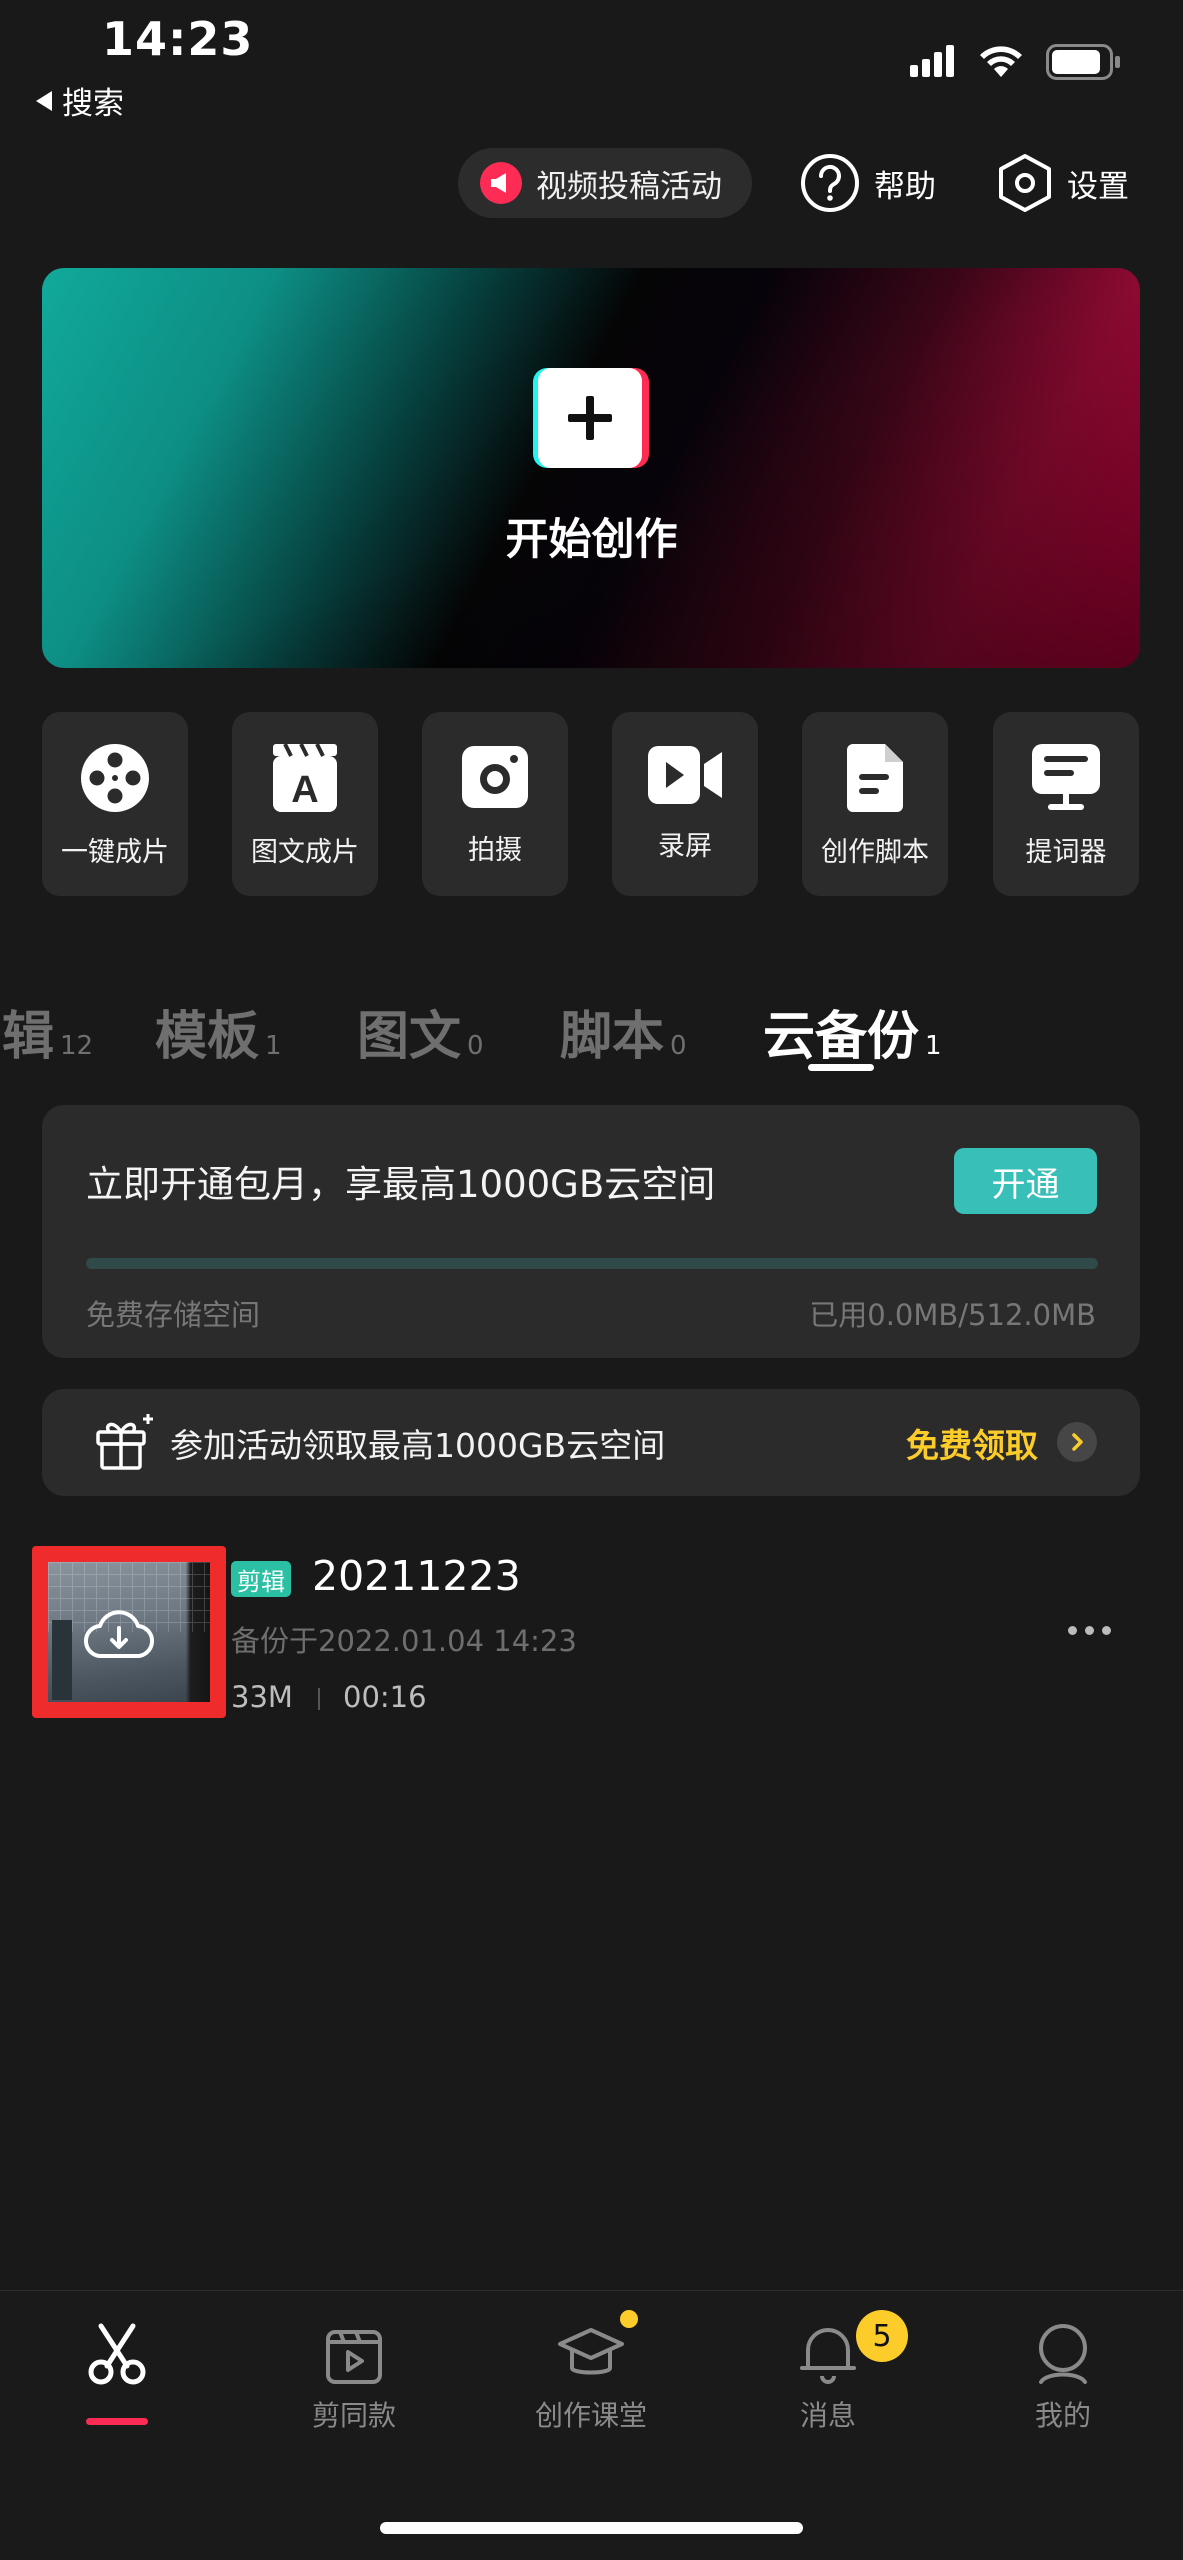 The height and width of the screenshot is (2560, 1183). Describe the element at coordinates (501, 183) in the screenshot. I see `megaphone-icon` at that location.